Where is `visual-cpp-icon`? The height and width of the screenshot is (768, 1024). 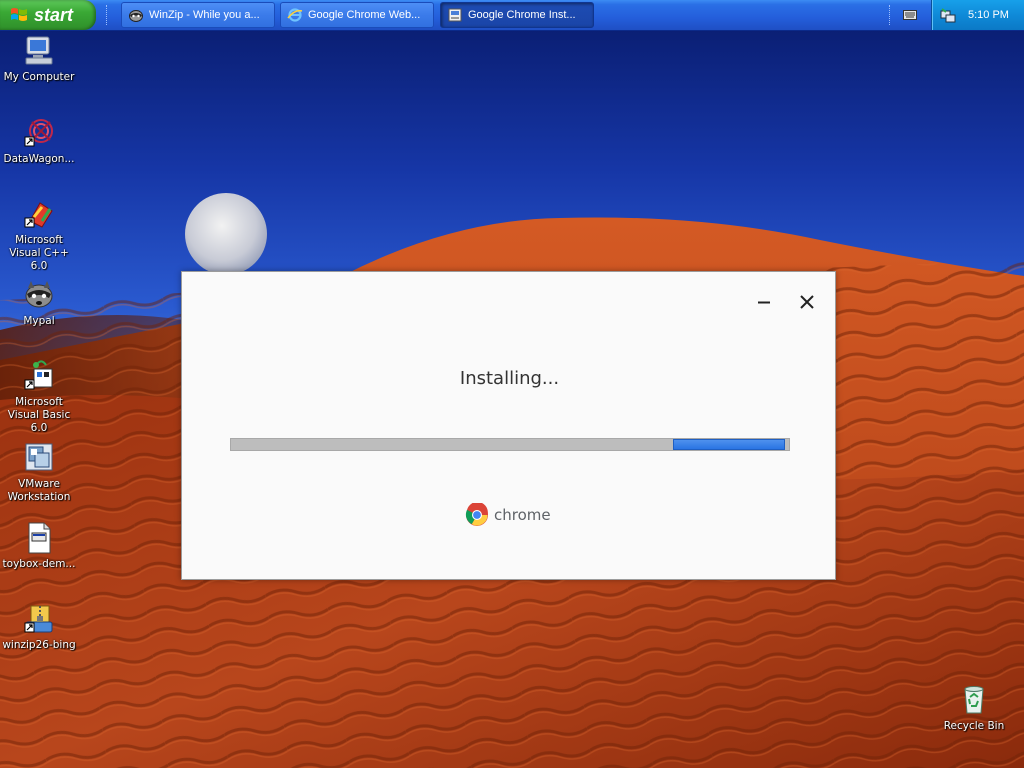 visual-cpp-icon is located at coordinates (38, 215).